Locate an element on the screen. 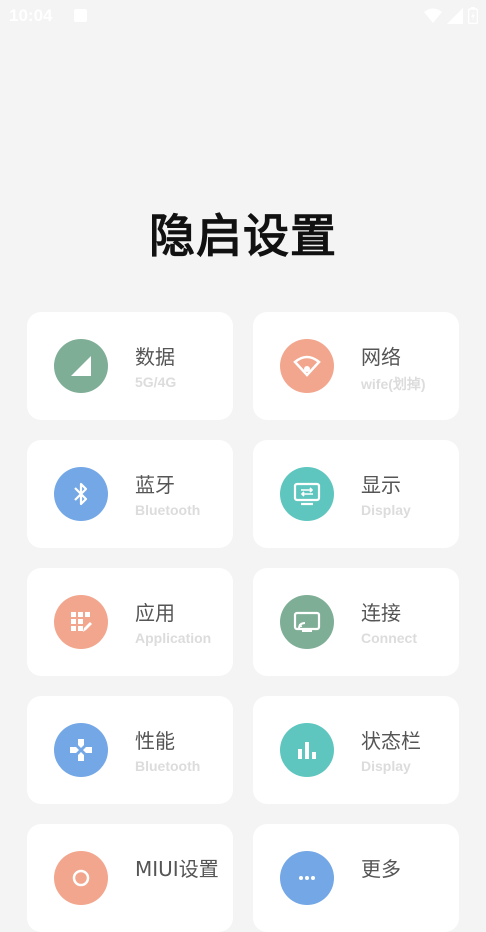 This screenshot has width=486, height=932. status-time: 10:04 is located at coordinates (31, 15).